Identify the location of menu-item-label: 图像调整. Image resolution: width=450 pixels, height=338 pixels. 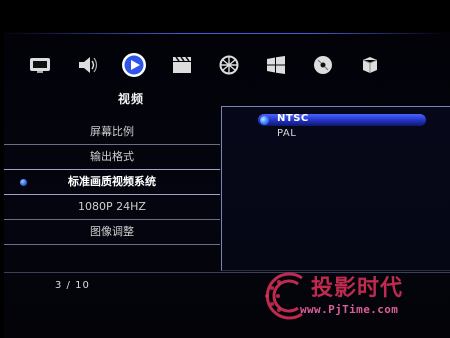
(112, 231).